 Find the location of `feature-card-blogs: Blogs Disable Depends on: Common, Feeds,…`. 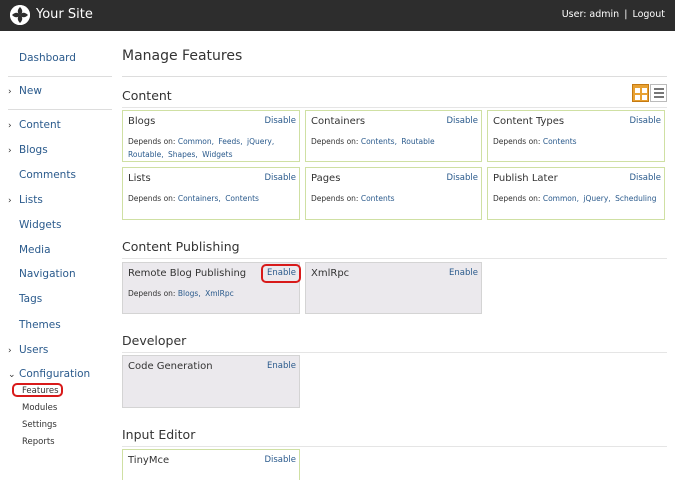

feature-card-blogs: Blogs Disable Depends on: Common, Feeds,… is located at coordinates (211, 136).